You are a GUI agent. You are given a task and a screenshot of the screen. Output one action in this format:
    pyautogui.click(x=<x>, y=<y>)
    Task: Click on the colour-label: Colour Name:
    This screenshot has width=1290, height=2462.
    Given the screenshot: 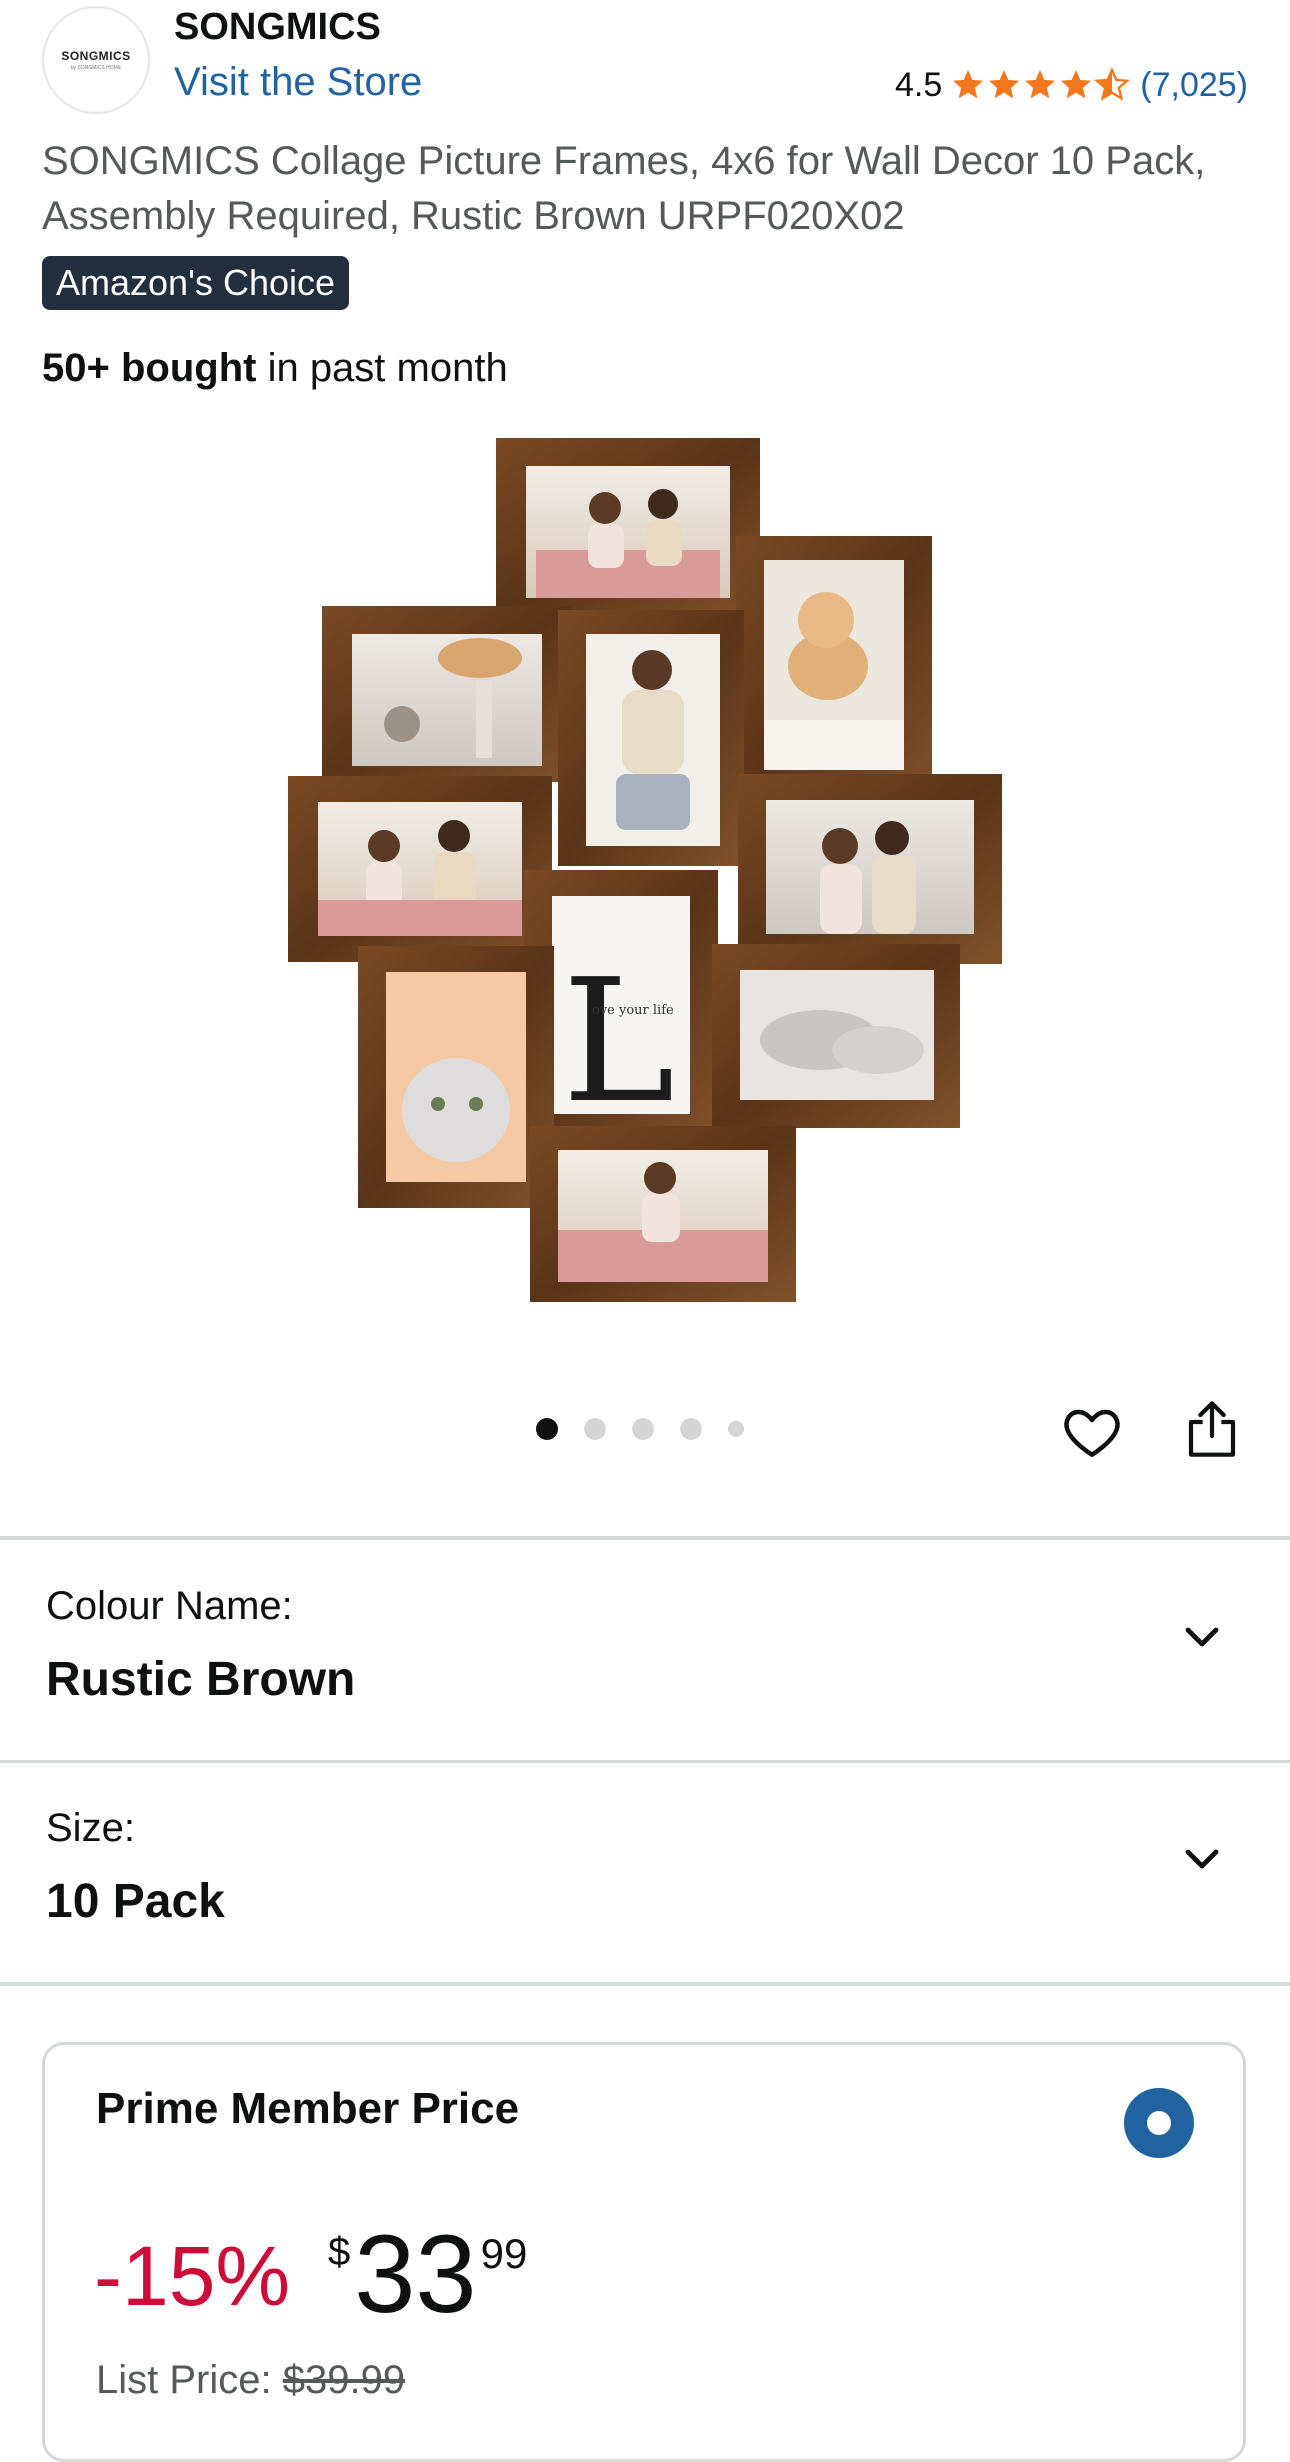 What is the action you would take?
    pyautogui.click(x=169, y=1606)
    